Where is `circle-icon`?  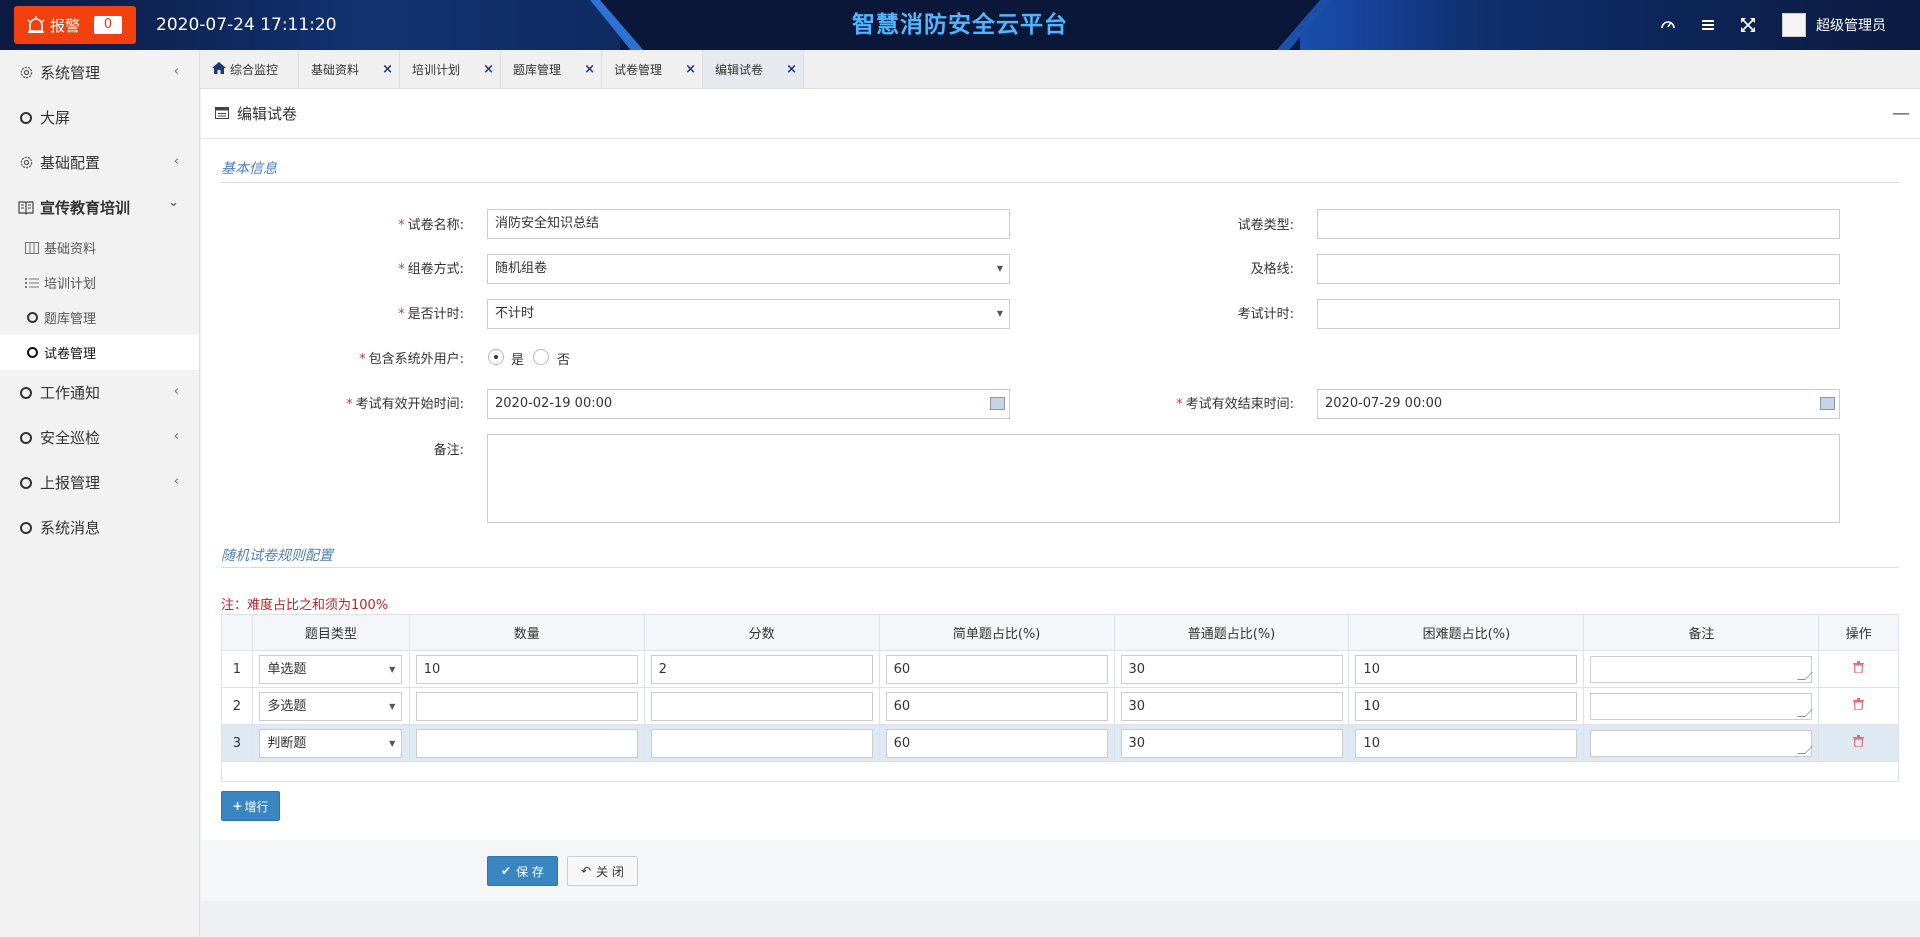
circle-icon is located at coordinates (26, 393).